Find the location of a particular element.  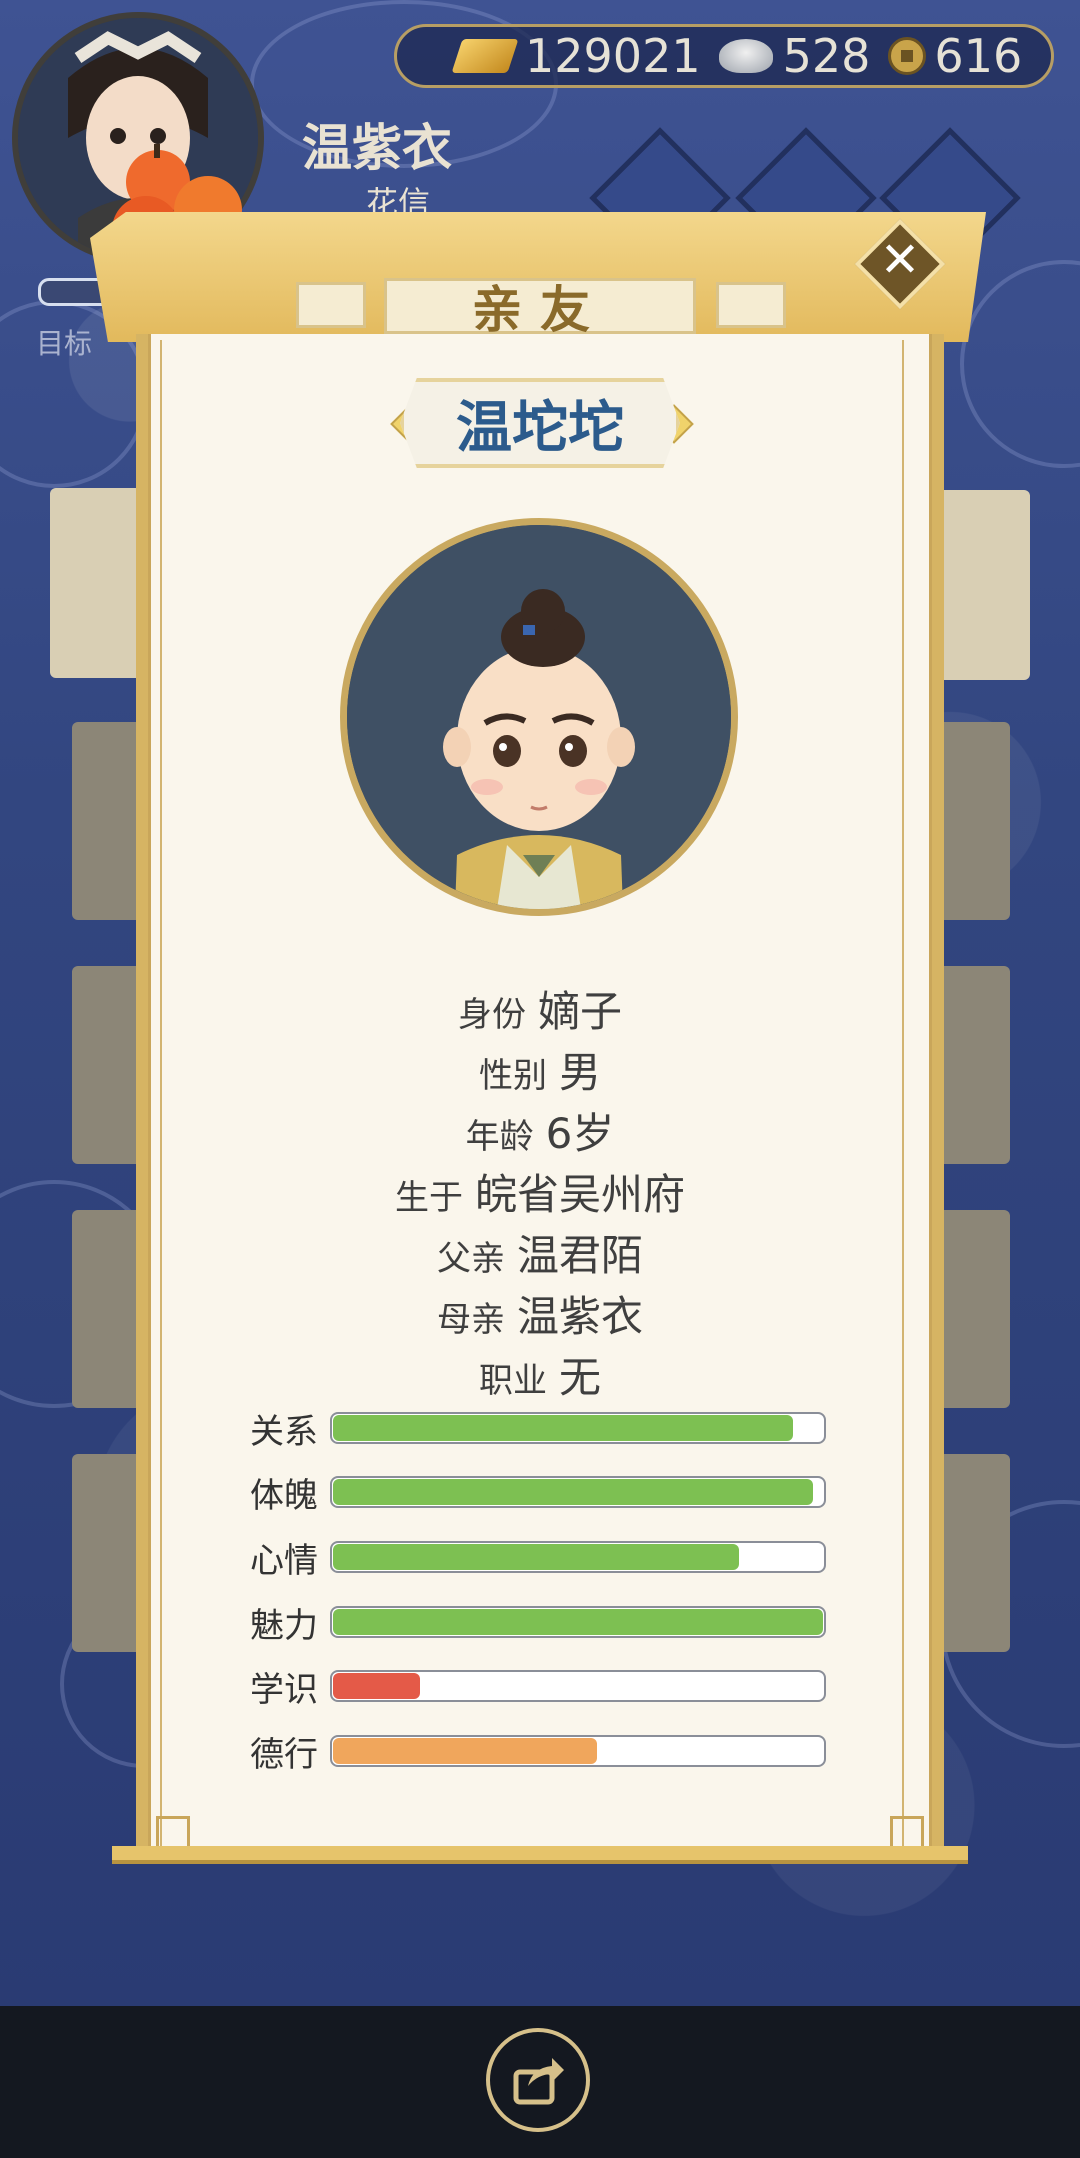

info-occupation: 职业无 is located at coordinates (540, 1374).